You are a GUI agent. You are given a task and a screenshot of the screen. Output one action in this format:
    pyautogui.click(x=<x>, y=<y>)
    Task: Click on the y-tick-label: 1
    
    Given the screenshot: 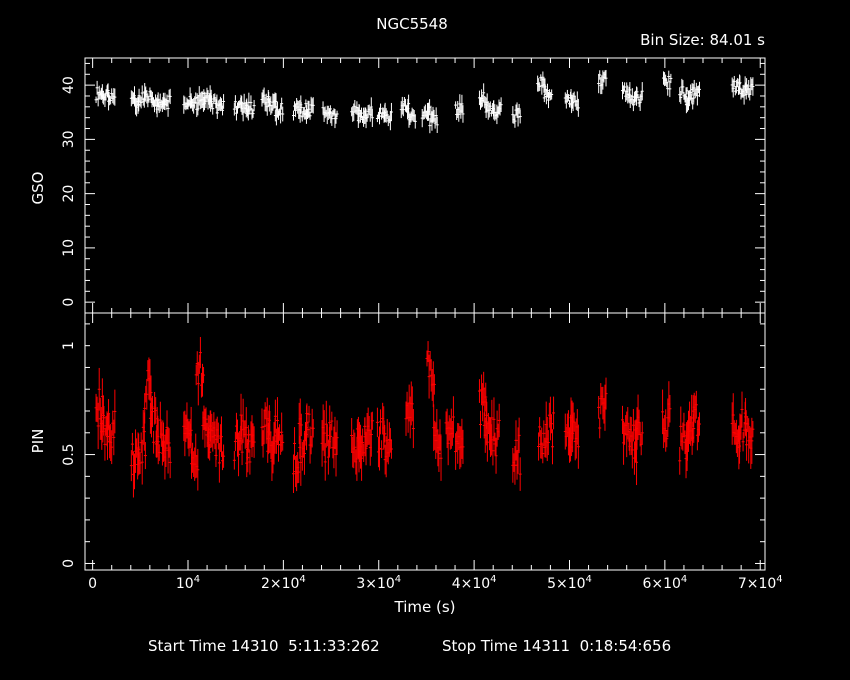 What is the action you would take?
    pyautogui.click(x=69, y=345)
    